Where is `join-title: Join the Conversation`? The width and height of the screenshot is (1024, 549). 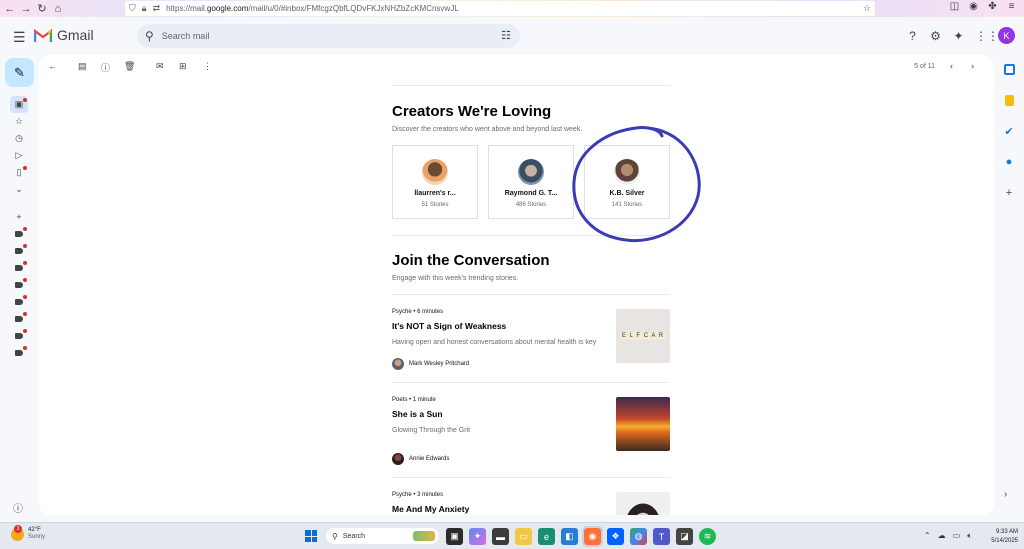 join-title: Join the Conversation is located at coordinates (471, 260).